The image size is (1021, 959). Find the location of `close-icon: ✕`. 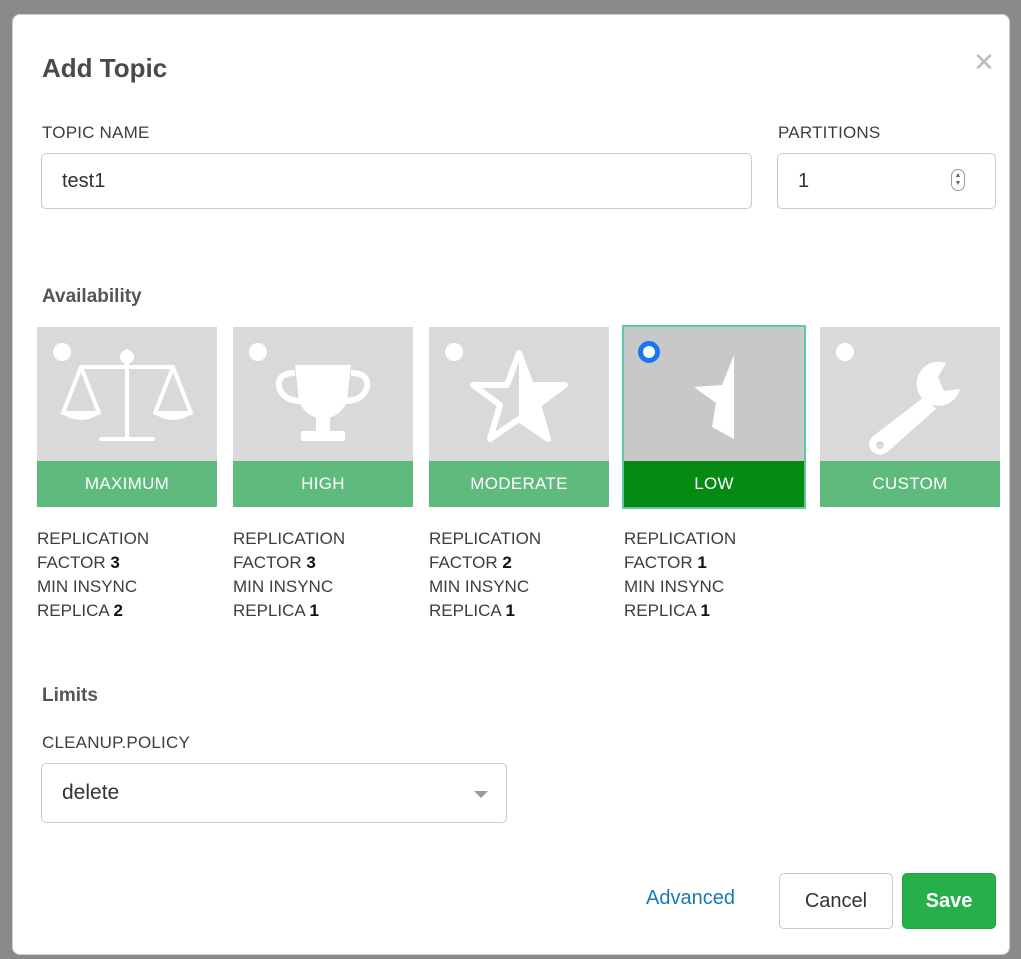

close-icon: ✕ is located at coordinates (984, 62).